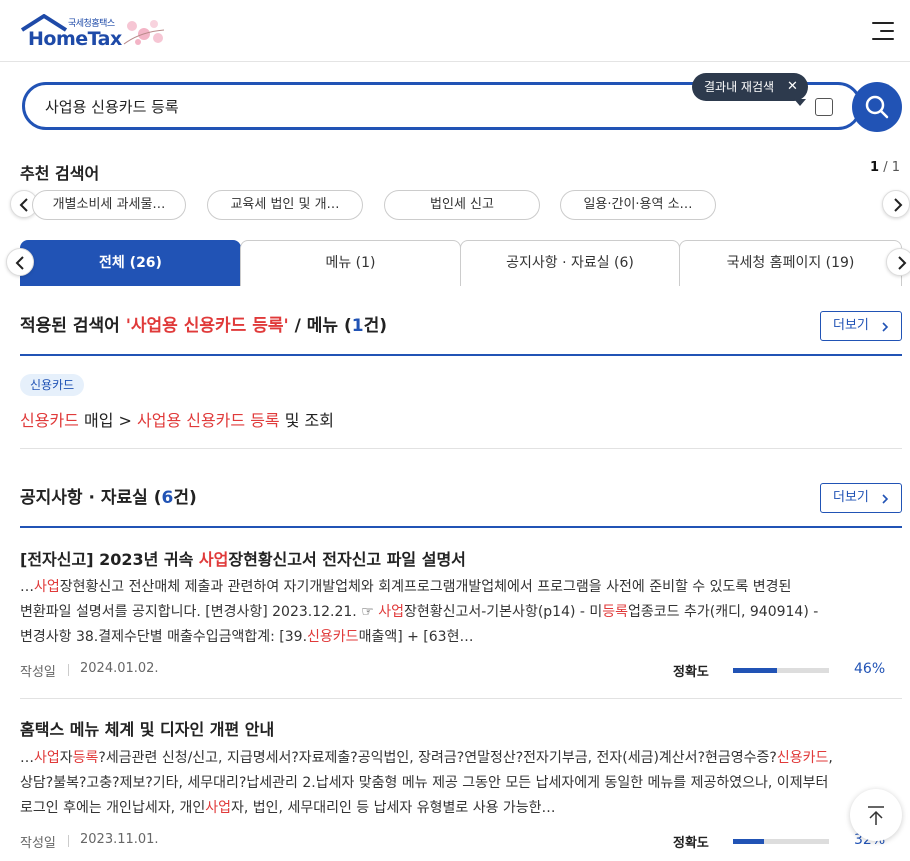  Describe the element at coordinates (462, 205) in the screenshot. I see `recommend-chip: 법인세 신고` at that location.